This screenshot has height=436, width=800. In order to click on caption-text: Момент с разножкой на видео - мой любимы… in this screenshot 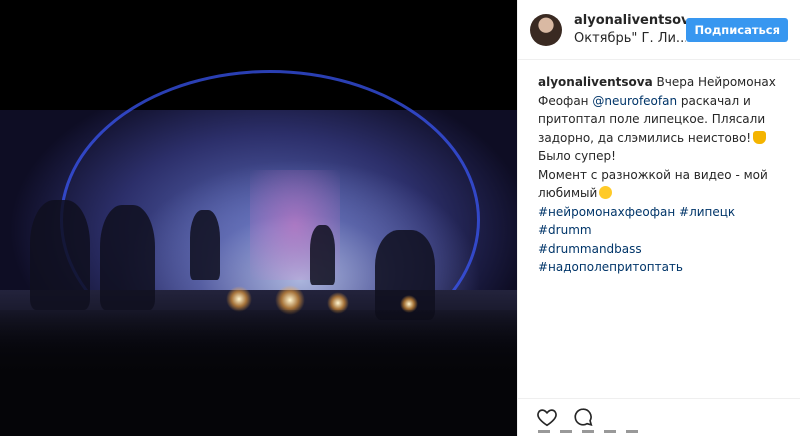, I will do `click(653, 184)`.